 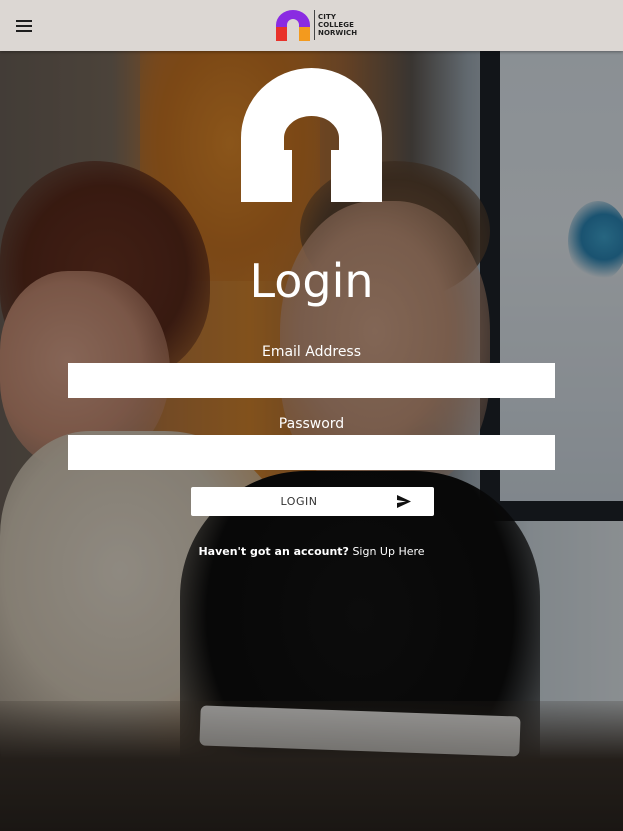 What do you see at coordinates (299, 501) in the screenshot?
I see `login-button-label: LOGIN` at bounding box center [299, 501].